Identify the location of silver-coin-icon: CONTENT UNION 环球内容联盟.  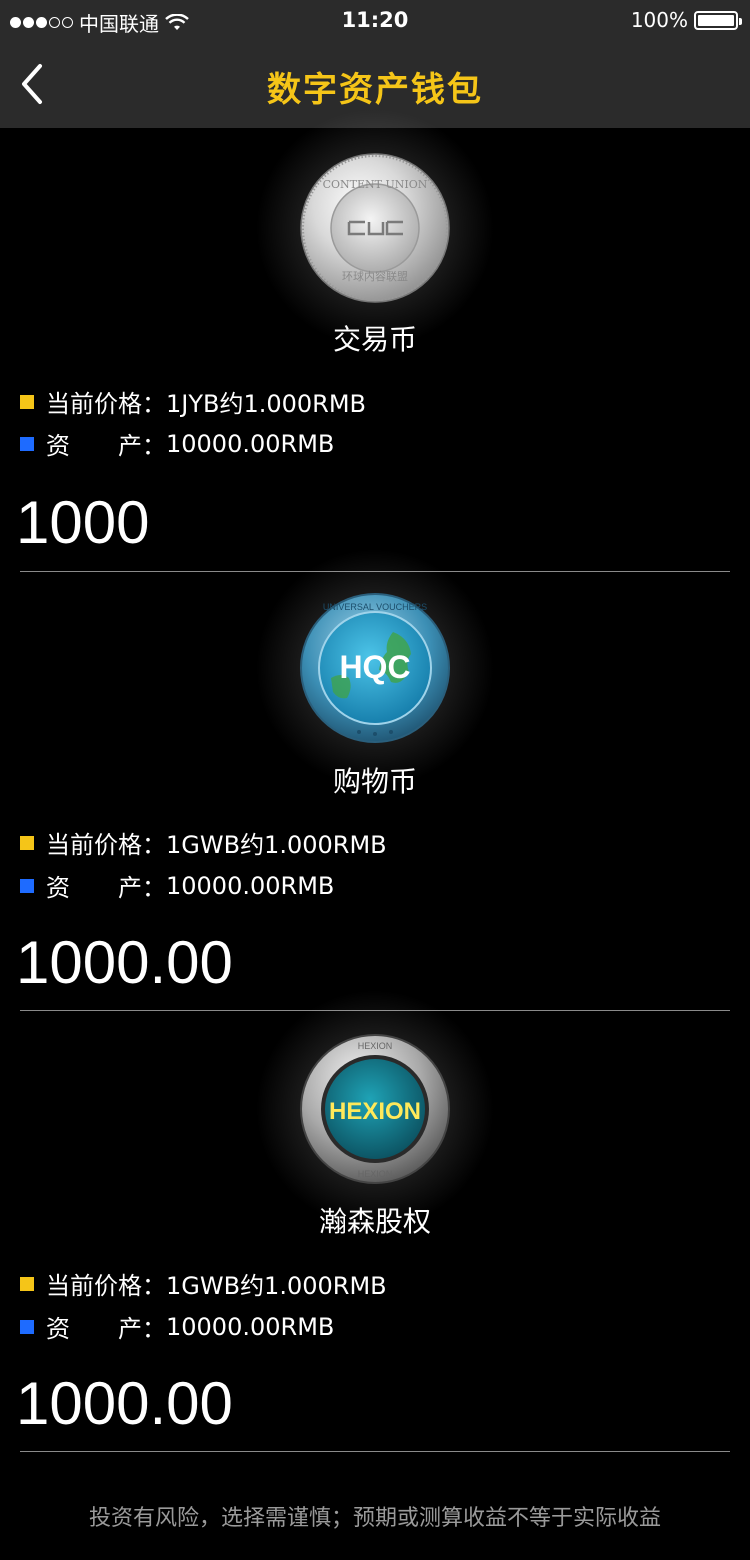
(375, 228).